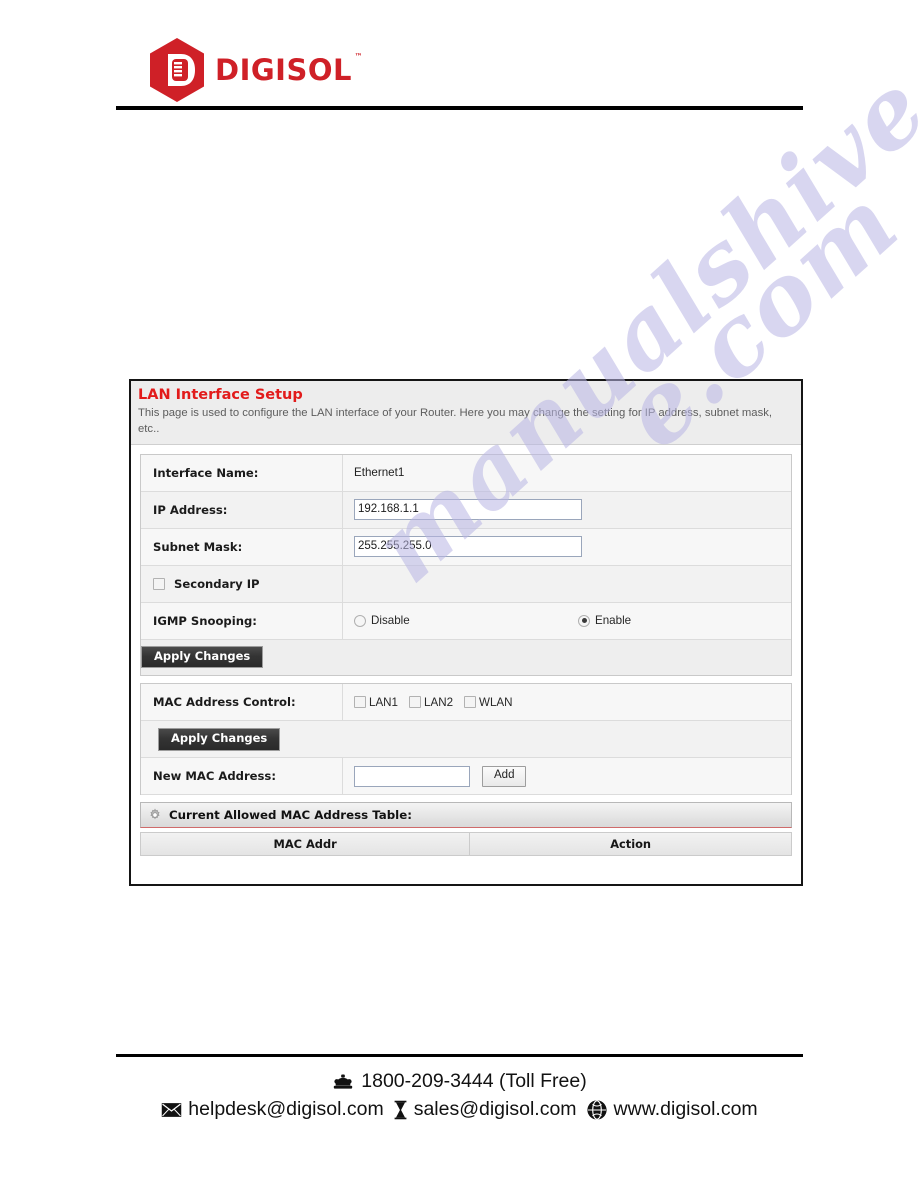  Describe the element at coordinates (584, 620) in the screenshot. I see `igmp-enable-radio` at that location.